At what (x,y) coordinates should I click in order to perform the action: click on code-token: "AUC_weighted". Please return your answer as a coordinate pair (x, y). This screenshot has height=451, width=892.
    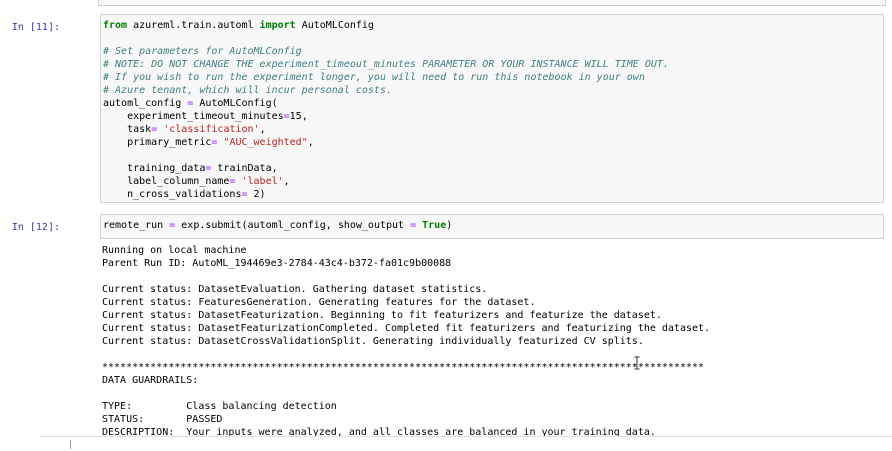
    Looking at the image, I should click on (265, 142).